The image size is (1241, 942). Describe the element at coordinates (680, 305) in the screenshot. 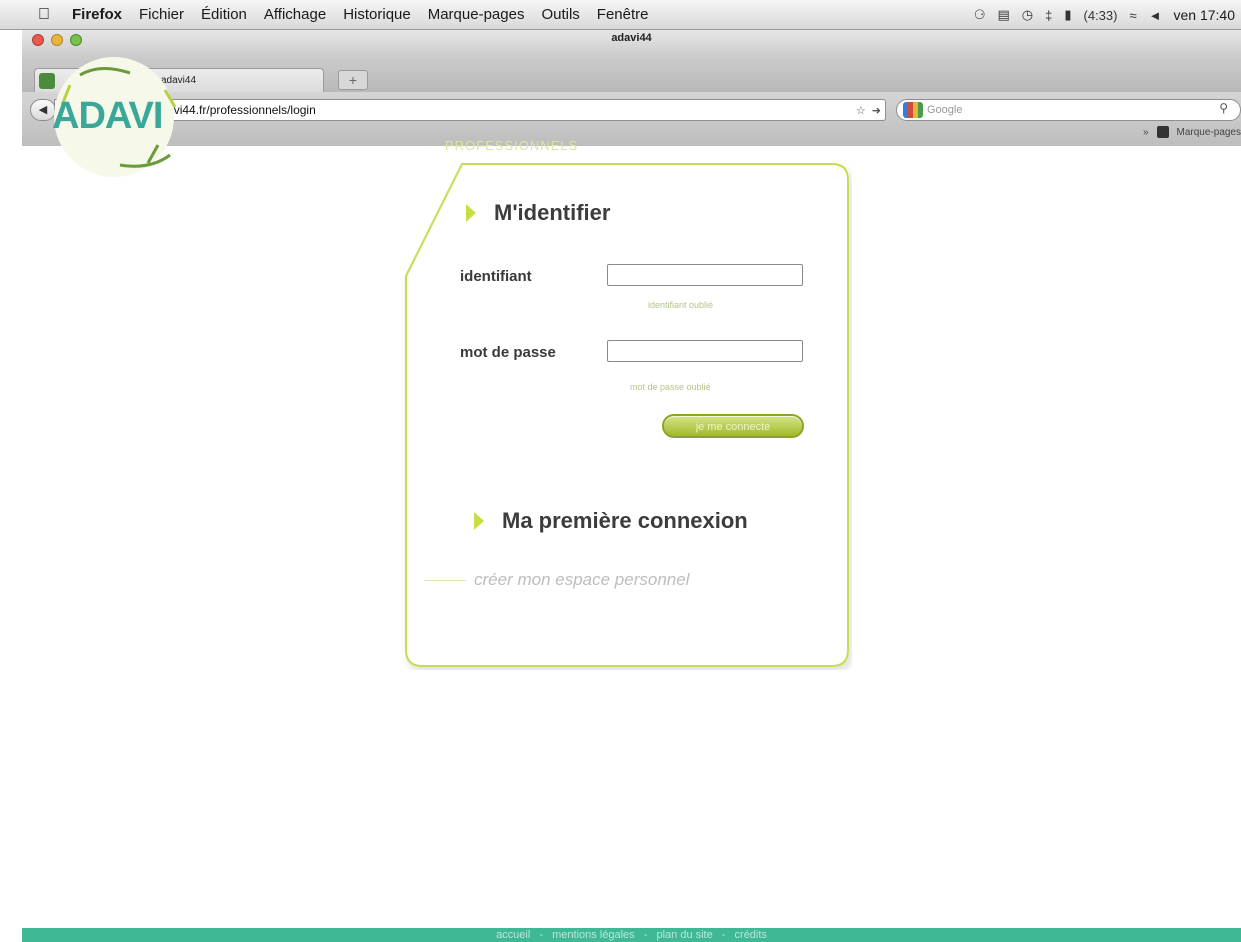

I see `identifiant-forgot-link: identifiant oublié` at that location.